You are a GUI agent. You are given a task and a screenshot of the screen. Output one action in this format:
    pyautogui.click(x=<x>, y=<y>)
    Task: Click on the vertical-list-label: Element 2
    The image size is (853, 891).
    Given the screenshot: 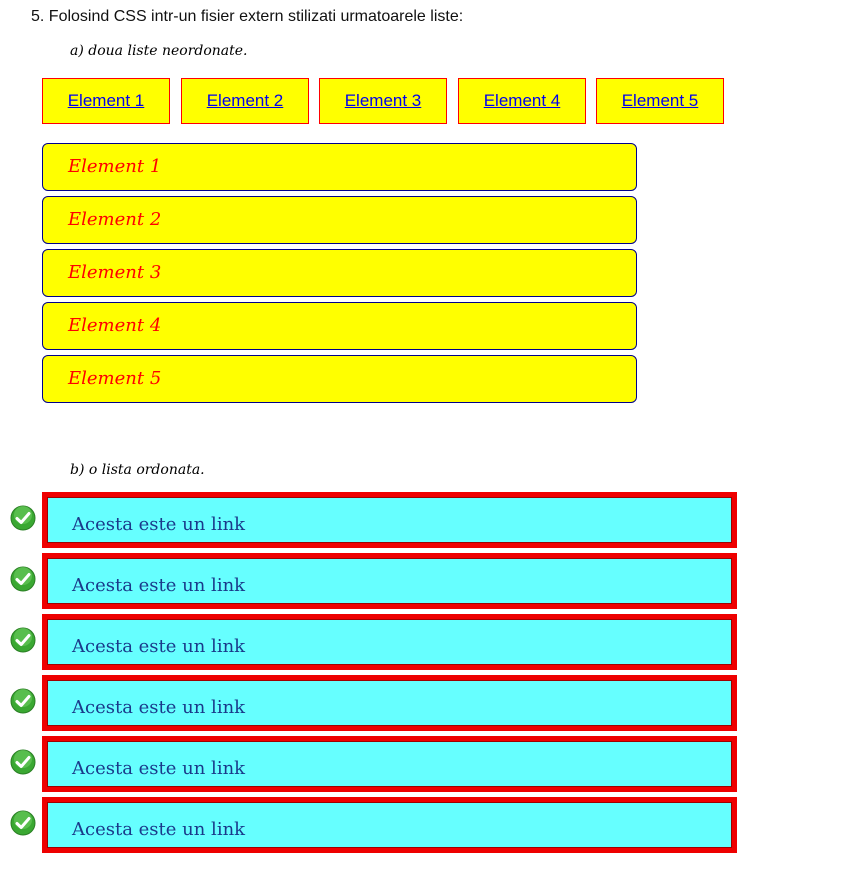 What is the action you would take?
    pyautogui.click(x=115, y=219)
    